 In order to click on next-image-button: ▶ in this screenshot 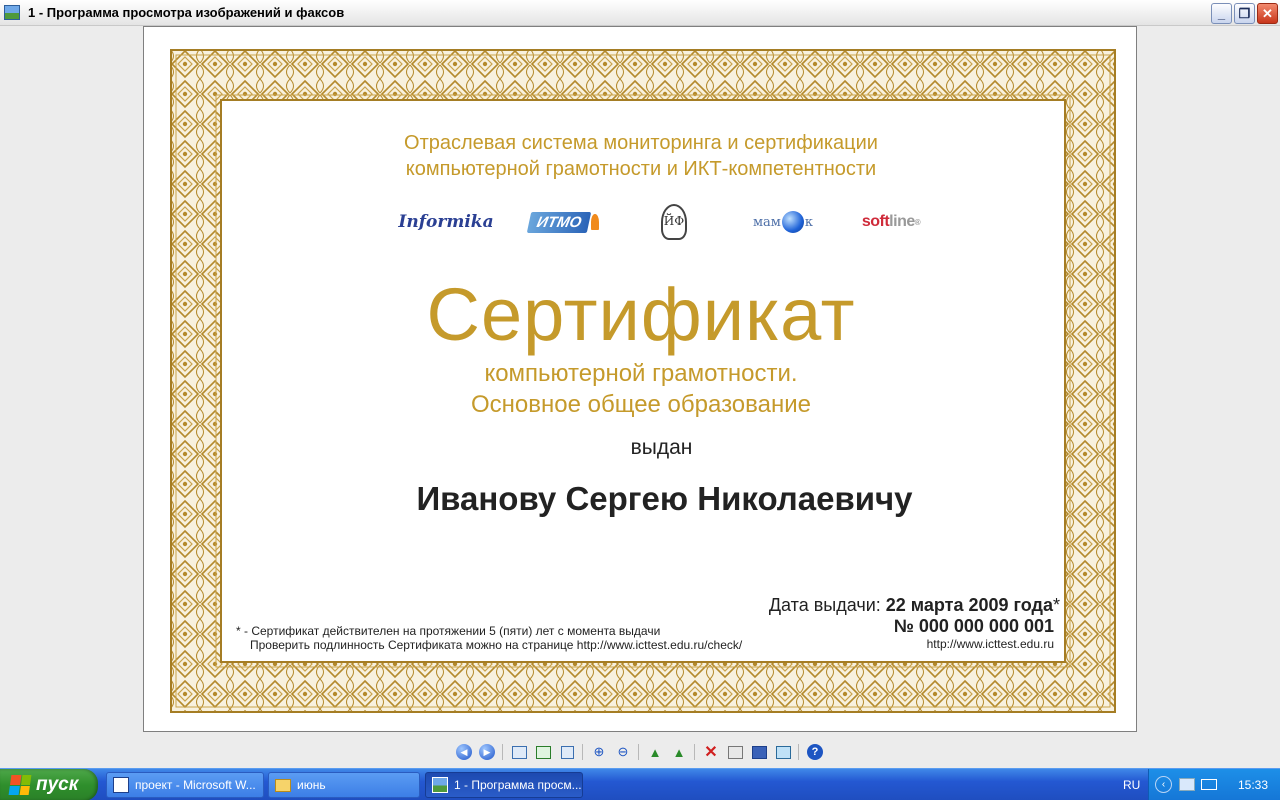, I will do `click(487, 752)`.